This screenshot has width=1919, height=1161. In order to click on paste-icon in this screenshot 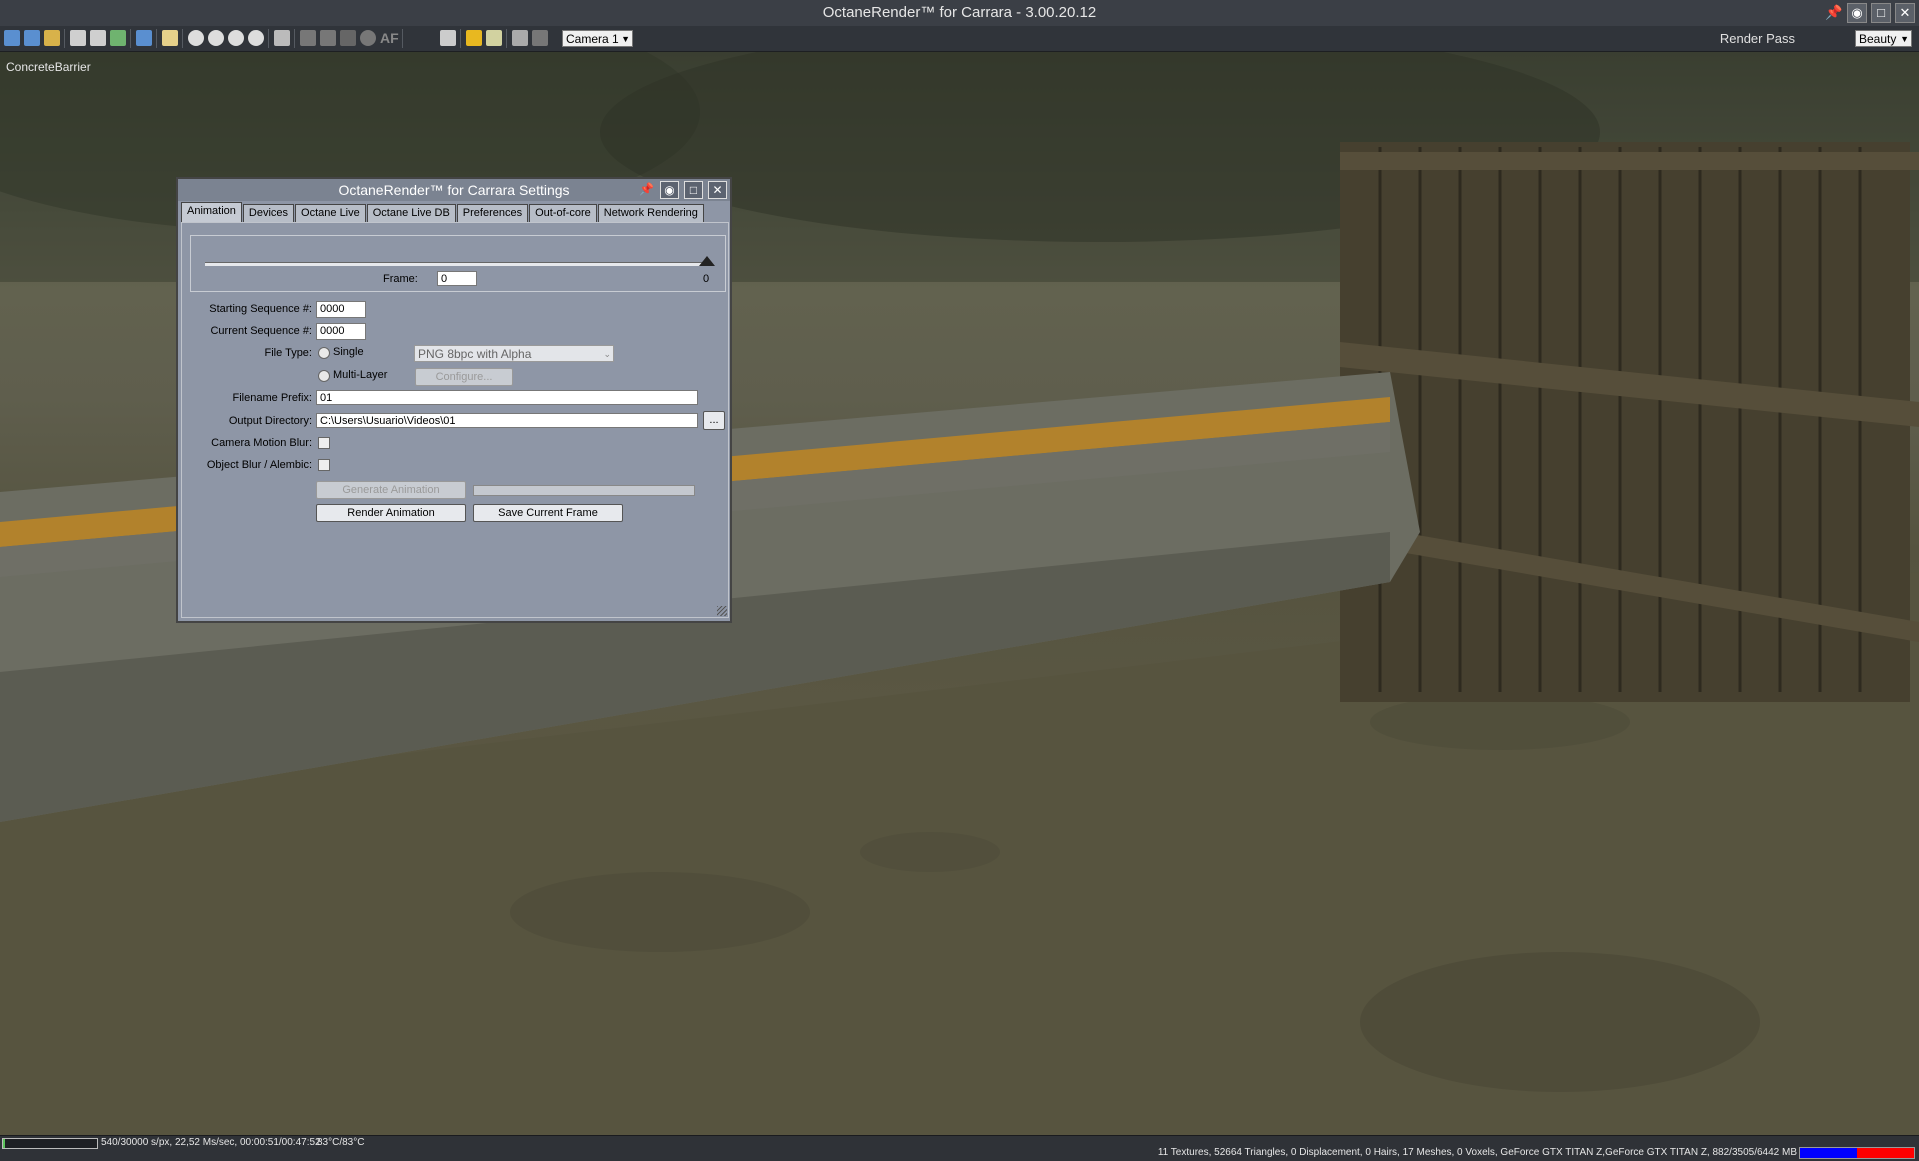, I will do `click(98, 38)`.